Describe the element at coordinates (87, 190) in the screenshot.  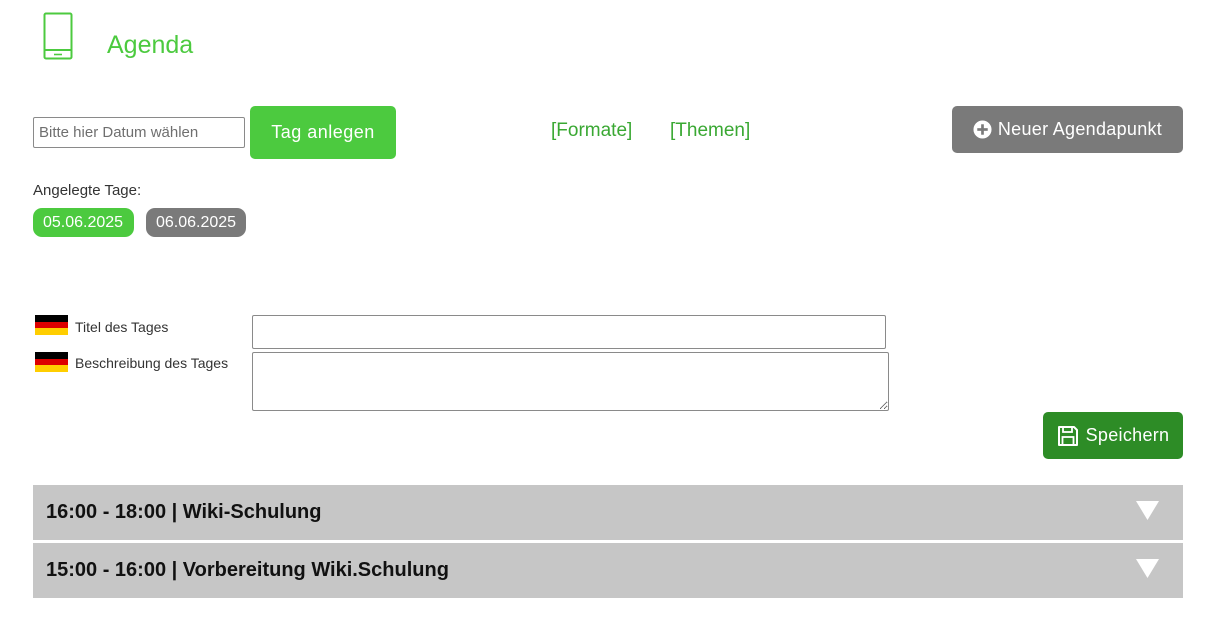
I see `days-label: Angelegte Tage:` at that location.